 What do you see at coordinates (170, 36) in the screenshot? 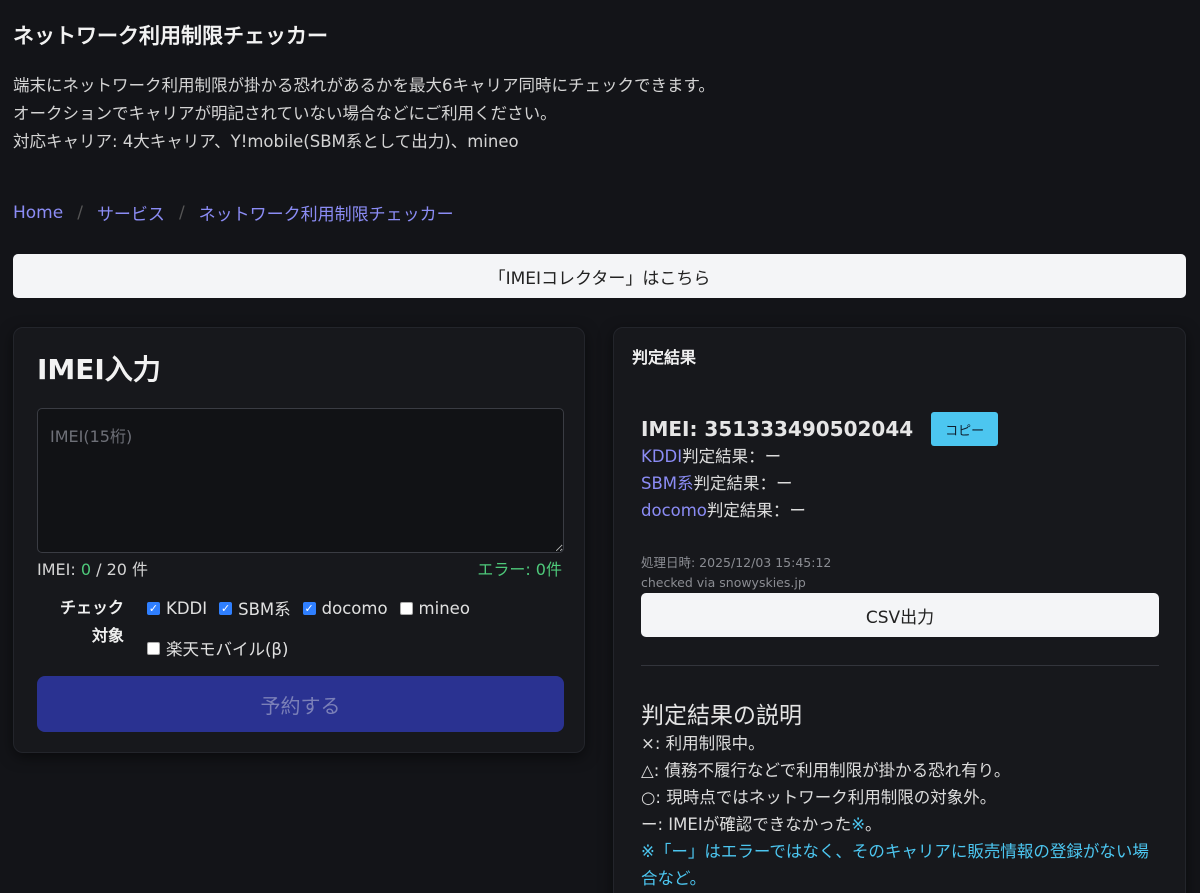
I see `page-title: ネットワーク利用制限チェッカー` at bounding box center [170, 36].